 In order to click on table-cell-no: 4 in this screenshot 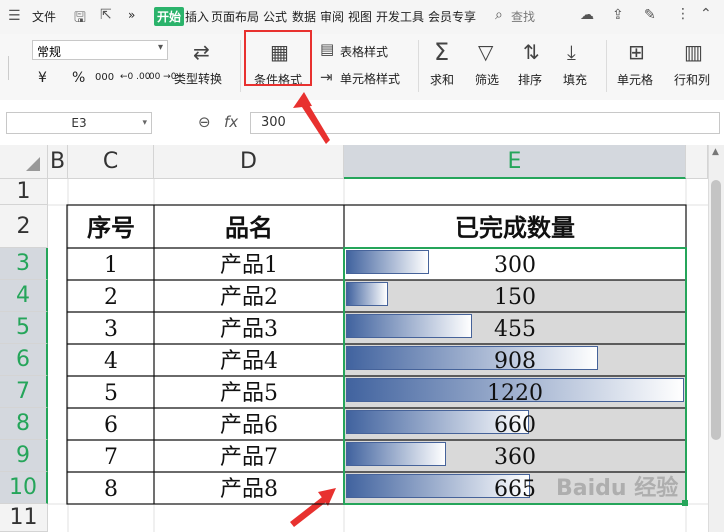, I will do `click(111, 360)`.